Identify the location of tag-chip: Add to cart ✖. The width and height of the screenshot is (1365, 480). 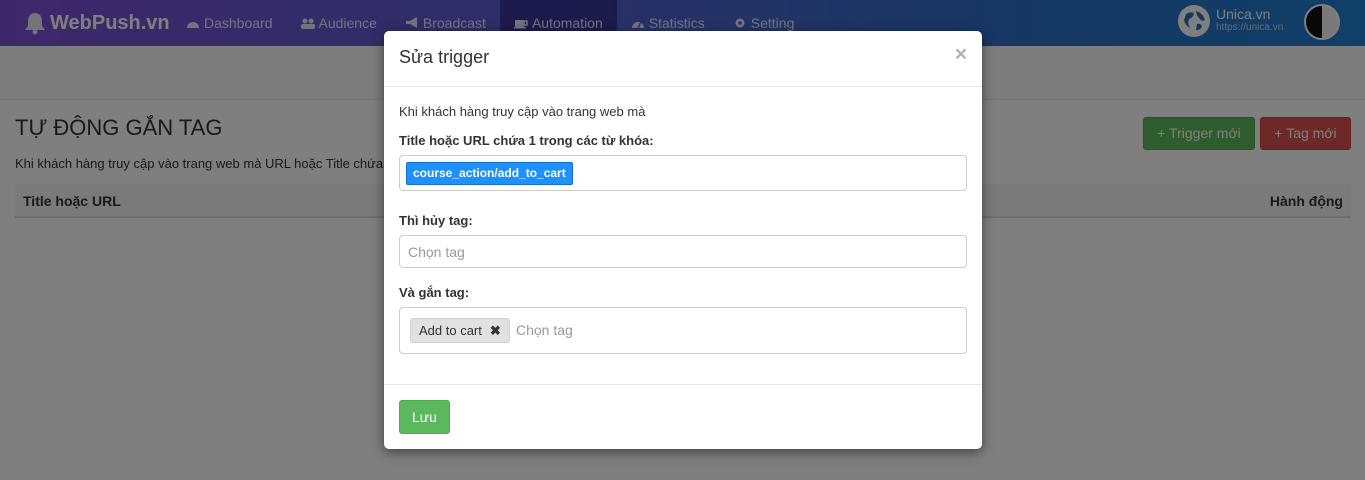
(460, 330).